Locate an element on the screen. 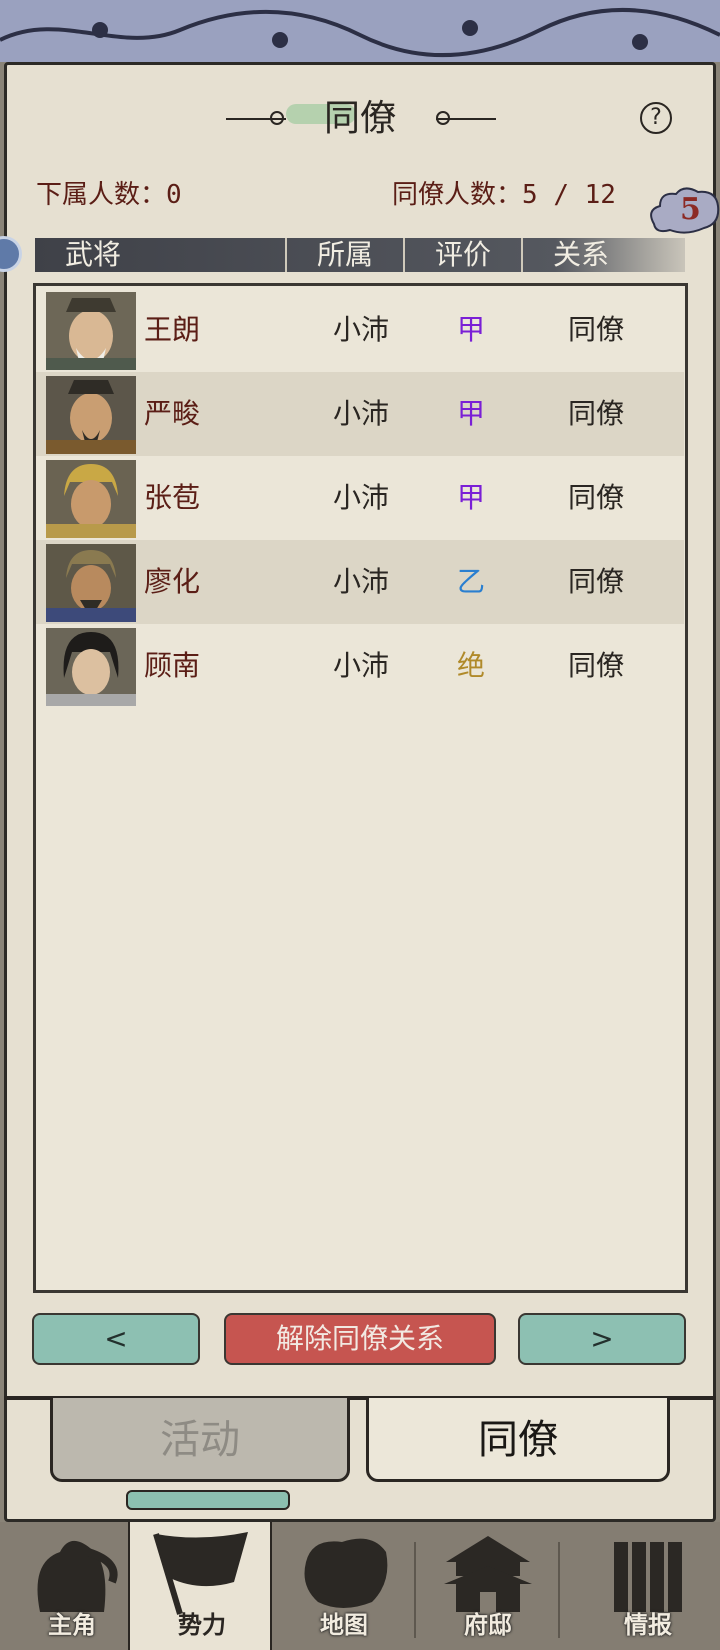  tab-activity: 活动 is located at coordinates (200, 1440).